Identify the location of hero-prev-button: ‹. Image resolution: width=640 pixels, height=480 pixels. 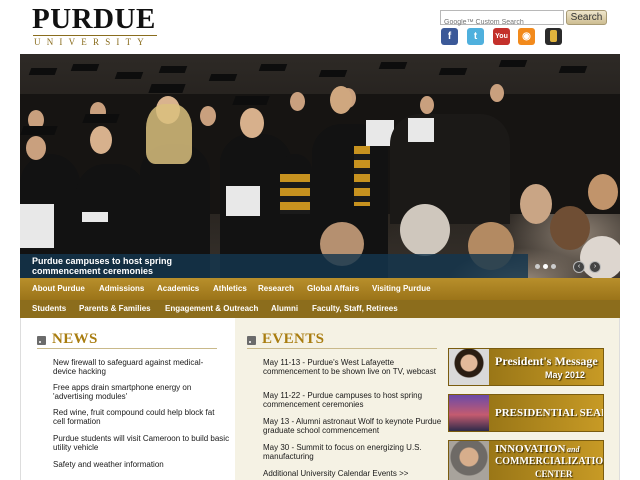
(579, 267).